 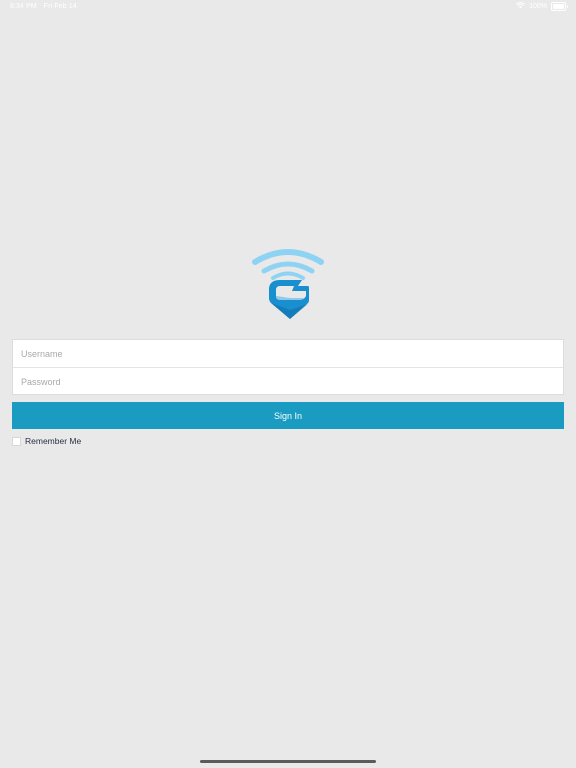 What do you see at coordinates (60, 6) in the screenshot?
I see `status-date: Fri Feb 14` at bounding box center [60, 6].